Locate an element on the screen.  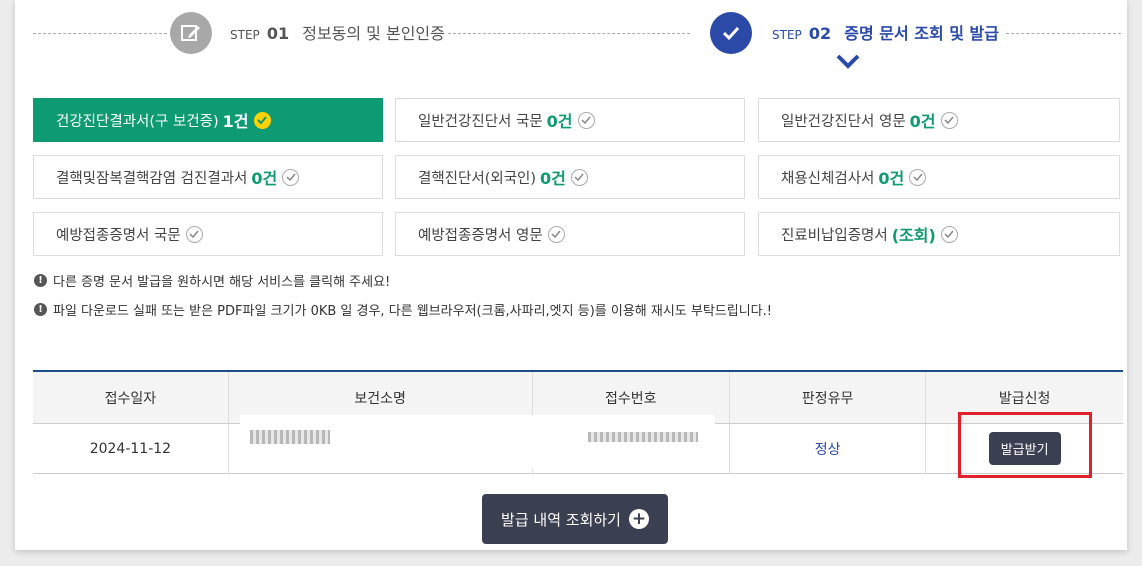
step-02: STEP 02 증명 문서 조회 및 발급 is located at coordinates (885, 32).